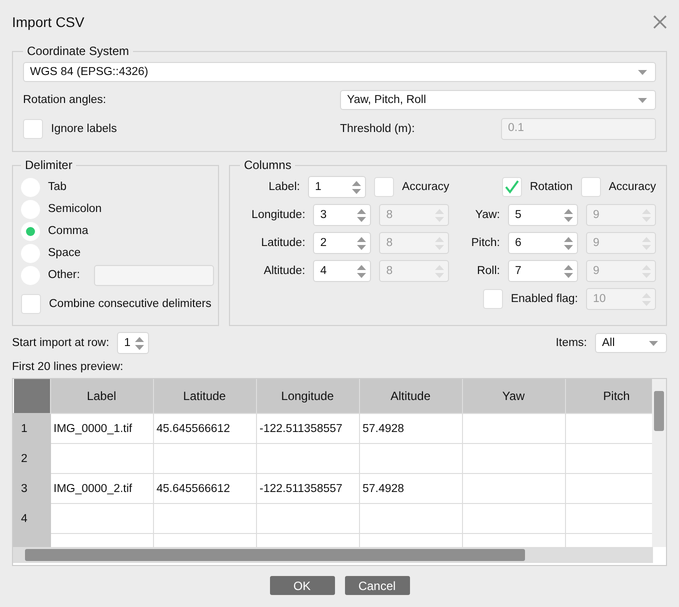 Image resolution: width=679 pixels, height=607 pixels. I want to click on checkmark-icon, so click(512, 187).